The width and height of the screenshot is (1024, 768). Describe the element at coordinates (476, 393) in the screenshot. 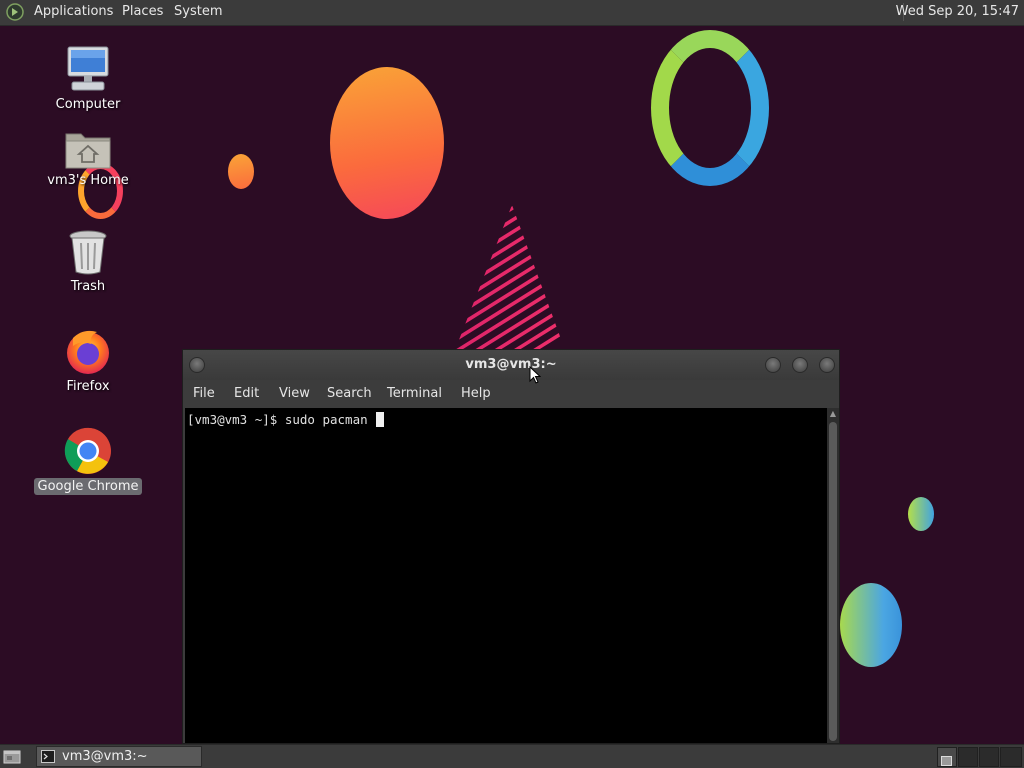

I see `menu-help: Help` at that location.